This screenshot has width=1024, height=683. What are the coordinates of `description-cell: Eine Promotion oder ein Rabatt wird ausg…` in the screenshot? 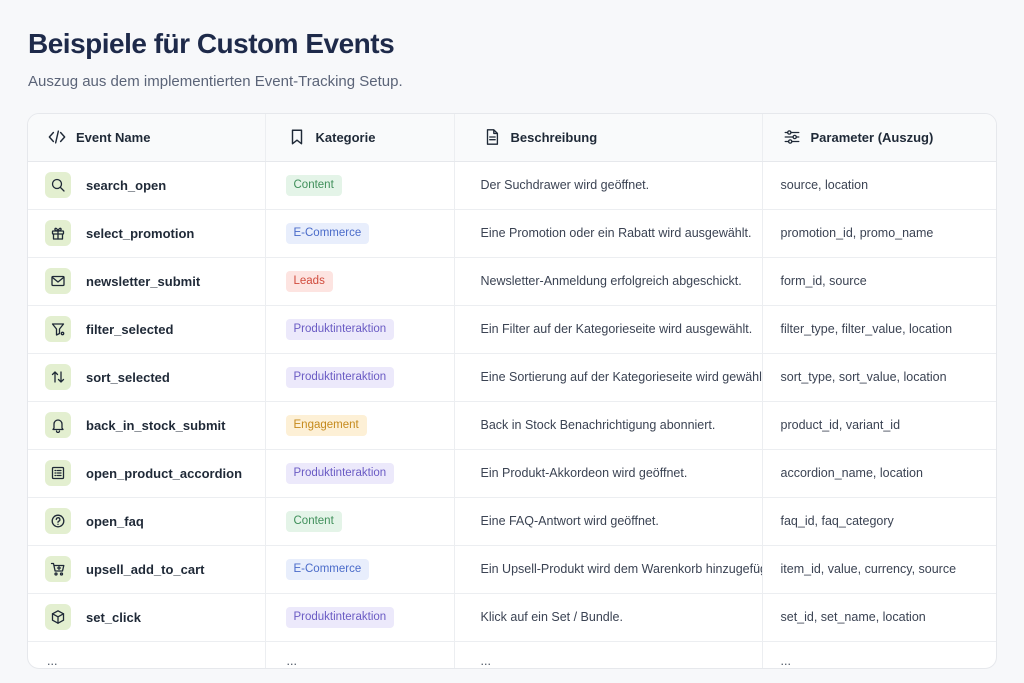 It's located at (607, 233).